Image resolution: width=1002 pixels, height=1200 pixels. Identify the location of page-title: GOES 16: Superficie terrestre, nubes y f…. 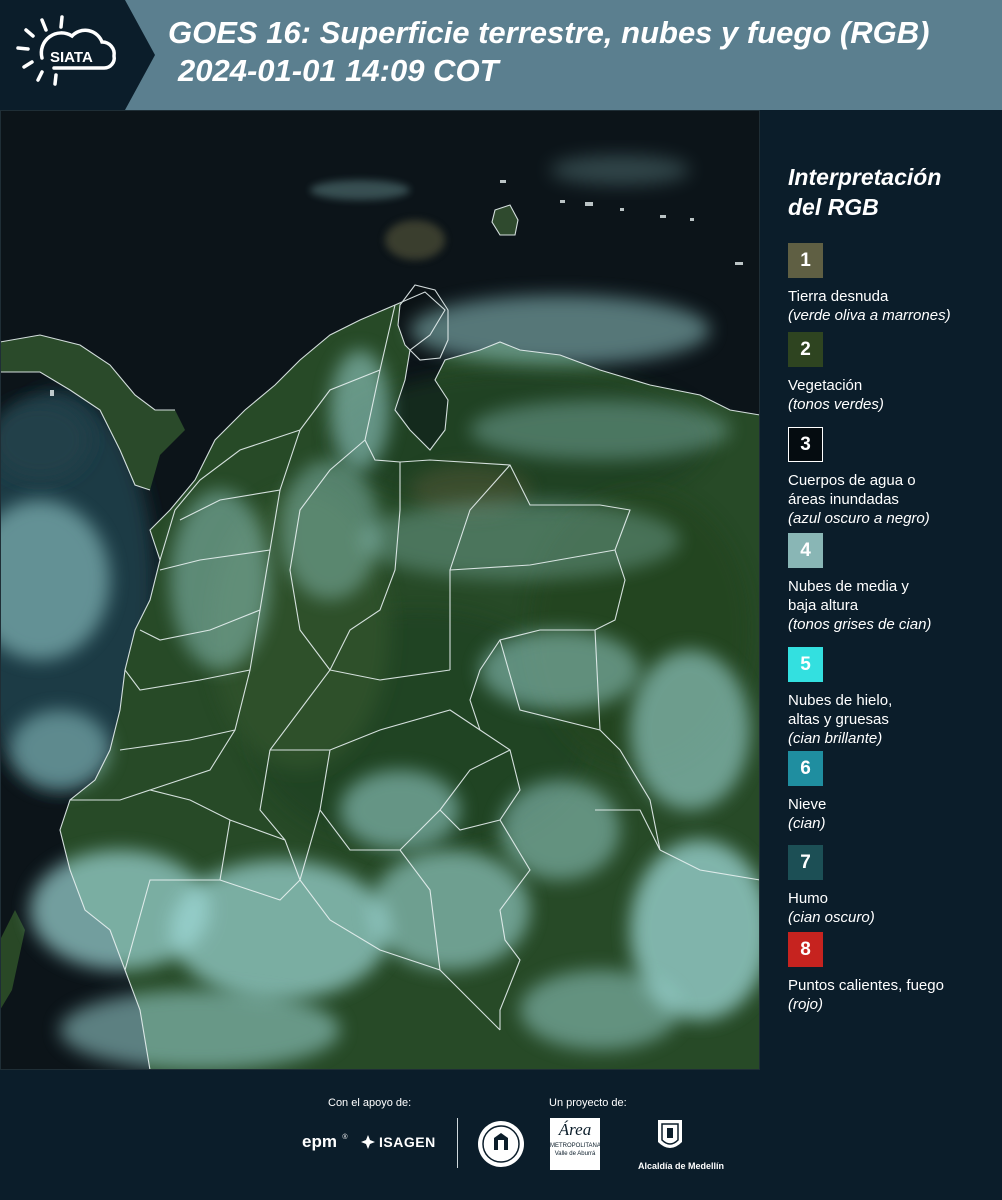
(583, 52).